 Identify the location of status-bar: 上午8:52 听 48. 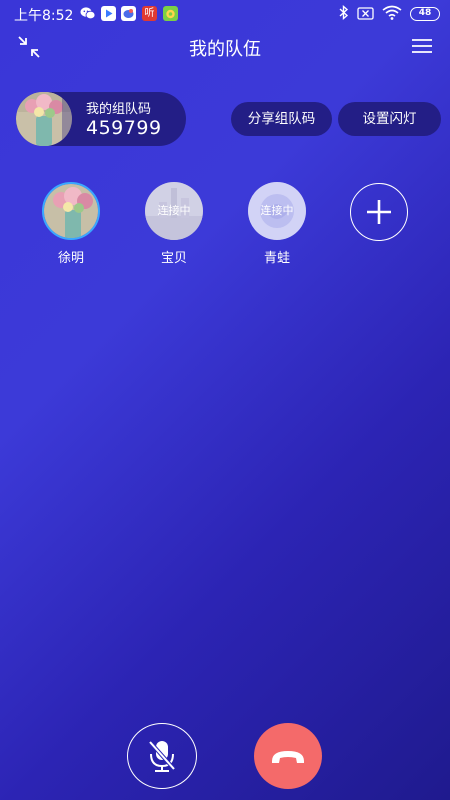
(225, 14).